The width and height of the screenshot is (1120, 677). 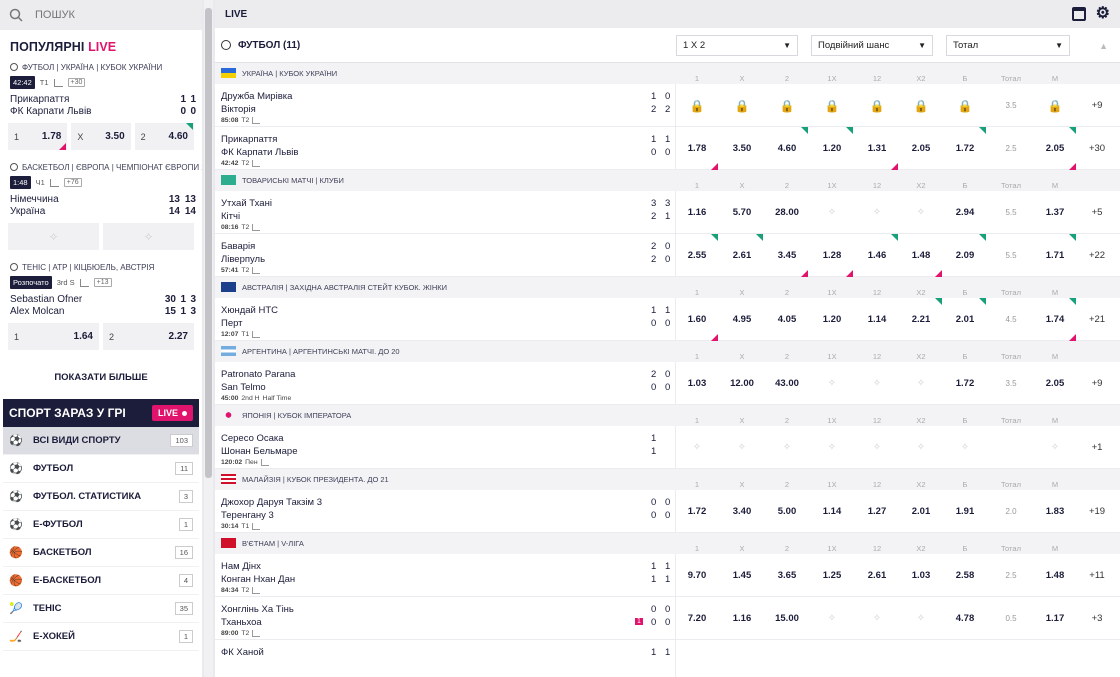 I want to click on odds-button: 1.20, so click(x=832, y=148).